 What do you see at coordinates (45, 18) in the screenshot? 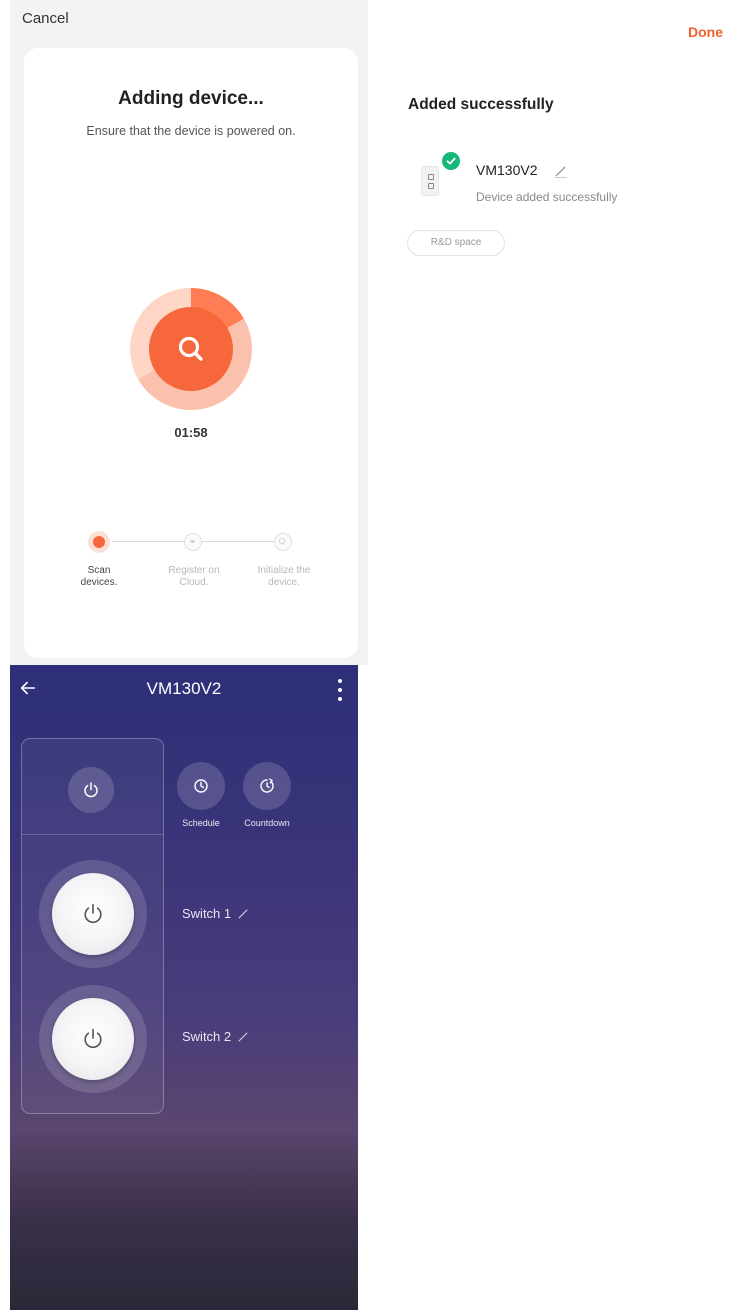
I see `cancel-button: Cancel` at bounding box center [45, 18].